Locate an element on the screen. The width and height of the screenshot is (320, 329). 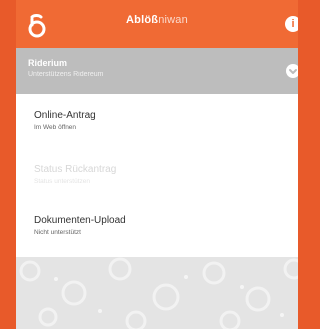
list-item-title: Dokumenten-Upload is located at coordinates (80, 220).